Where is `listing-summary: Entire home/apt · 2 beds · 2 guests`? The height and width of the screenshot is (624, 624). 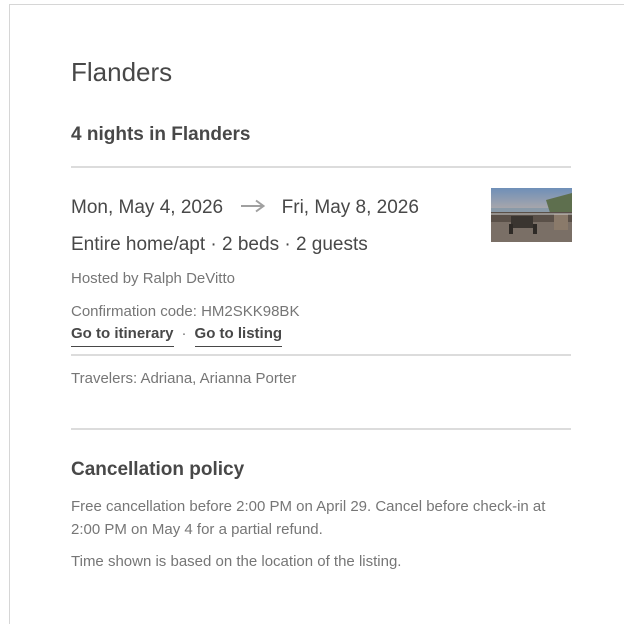
listing-summary: Entire home/apt · 2 beds · 2 guests is located at coordinates (219, 244).